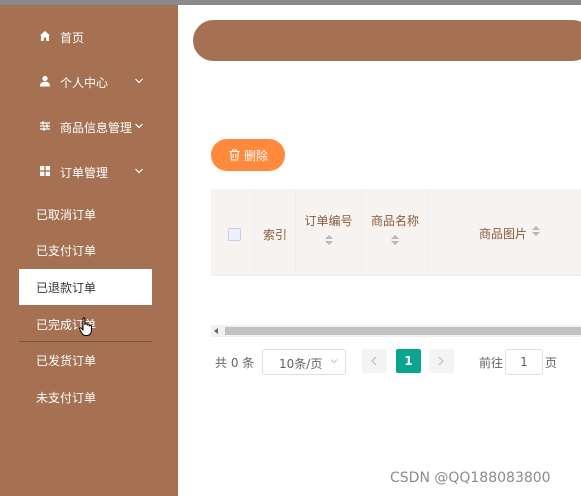  What do you see at coordinates (274, 235) in the screenshot?
I see `column-header-label: 索引` at bounding box center [274, 235].